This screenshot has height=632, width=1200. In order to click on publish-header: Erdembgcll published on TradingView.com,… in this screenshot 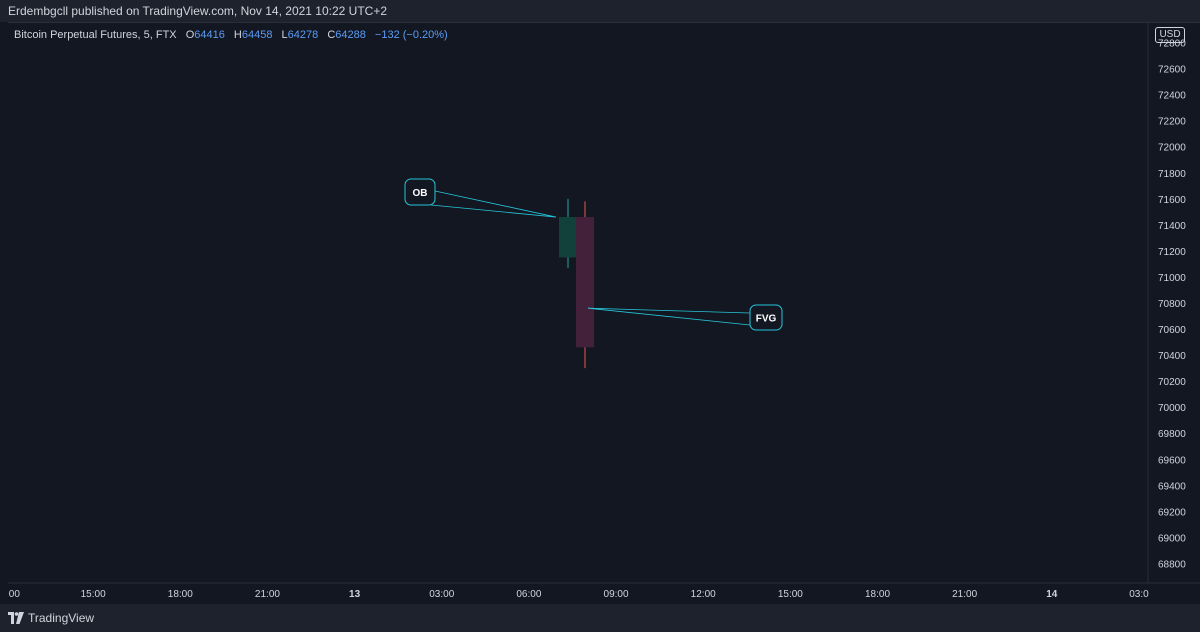, I will do `click(600, 11)`.